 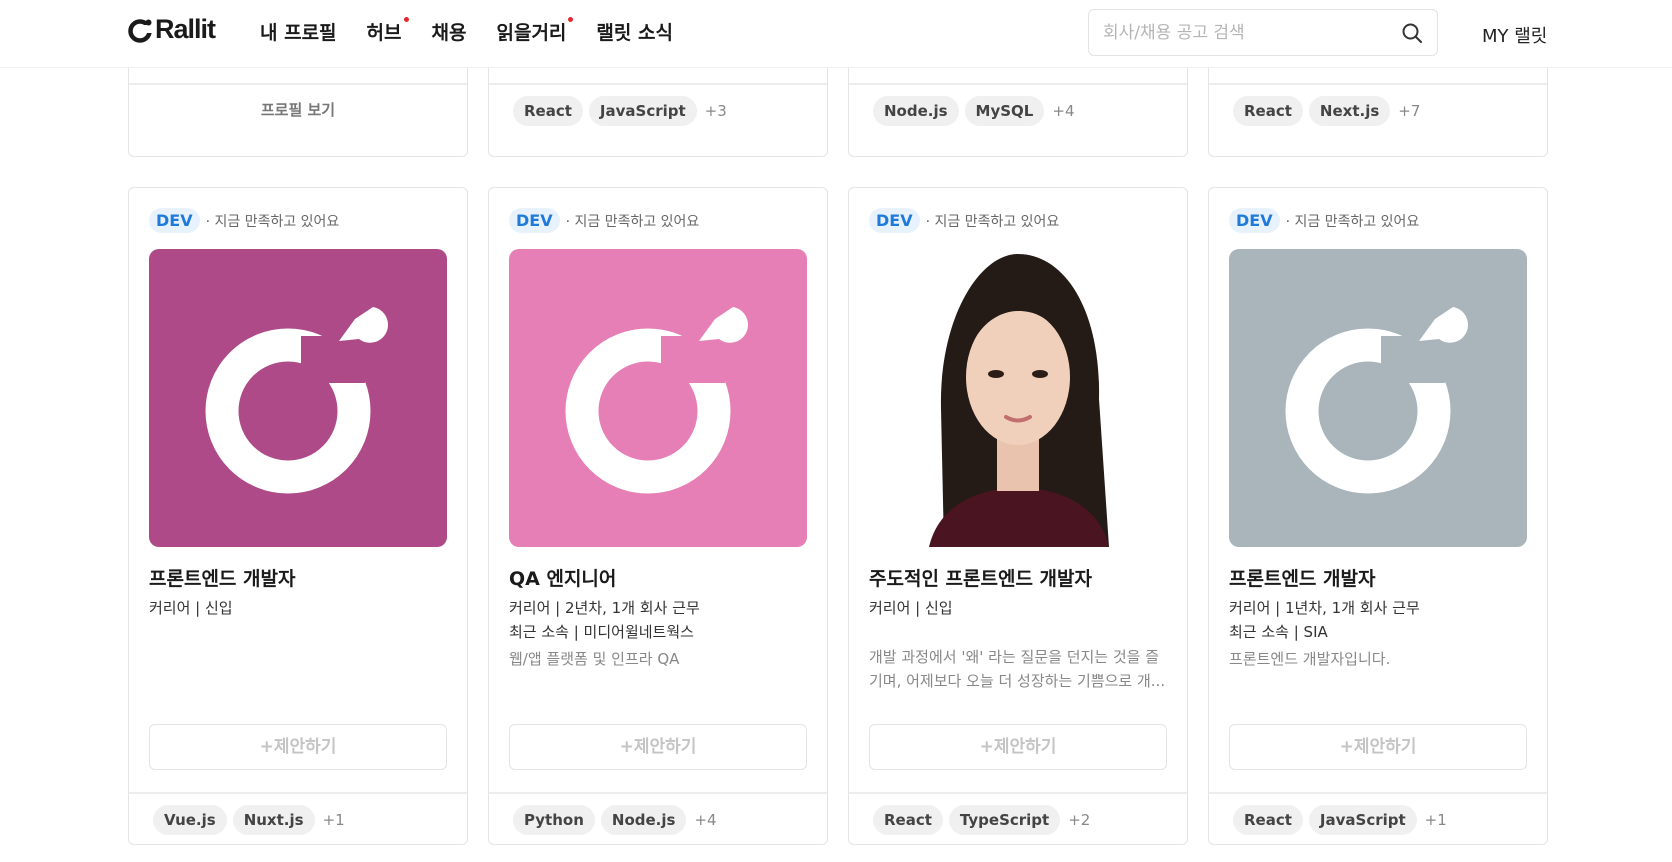 I want to click on skill-tags: React JavaScript +3, so click(x=620, y=111).